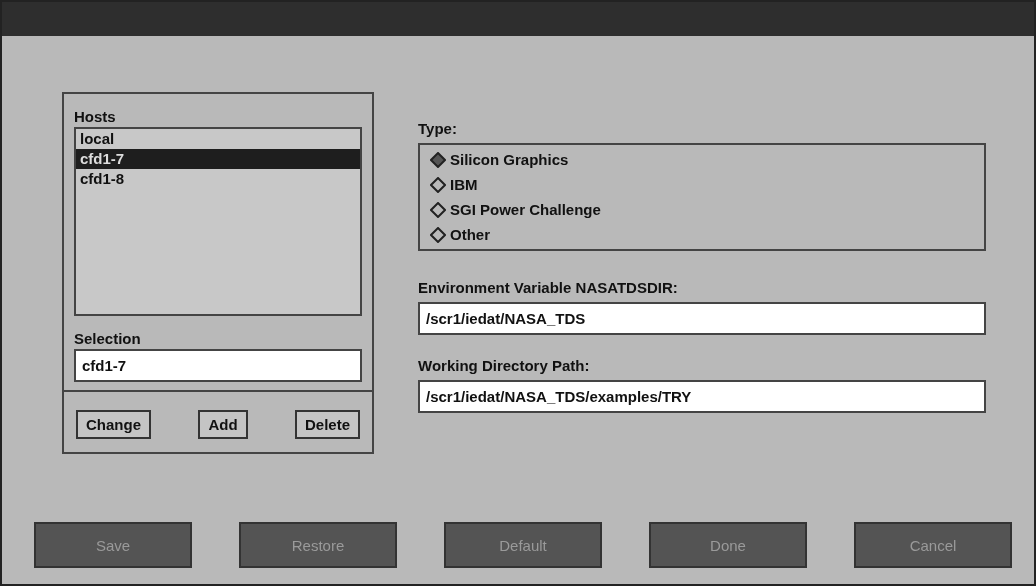  What do you see at coordinates (95, 116) in the screenshot?
I see `hosts-label: Hosts` at bounding box center [95, 116].